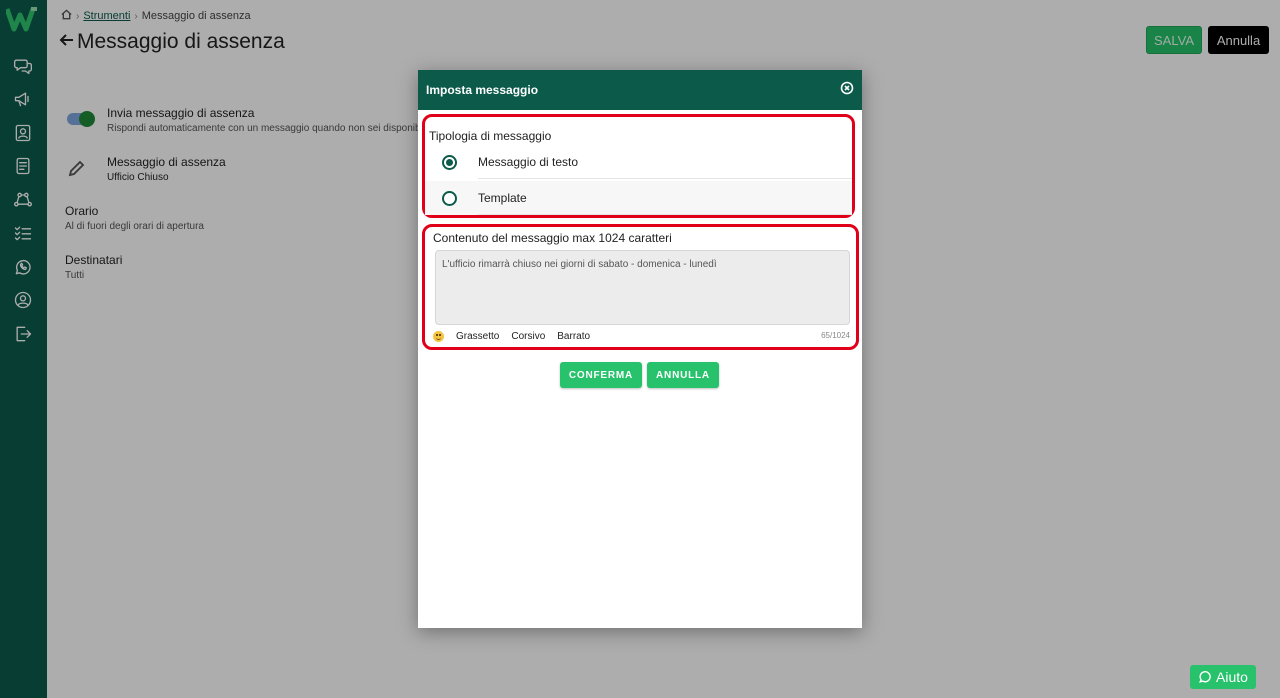 The height and width of the screenshot is (698, 1280). What do you see at coordinates (638, 198) in the screenshot?
I see `radio-option-template: Template` at bounding box center [638, 198].